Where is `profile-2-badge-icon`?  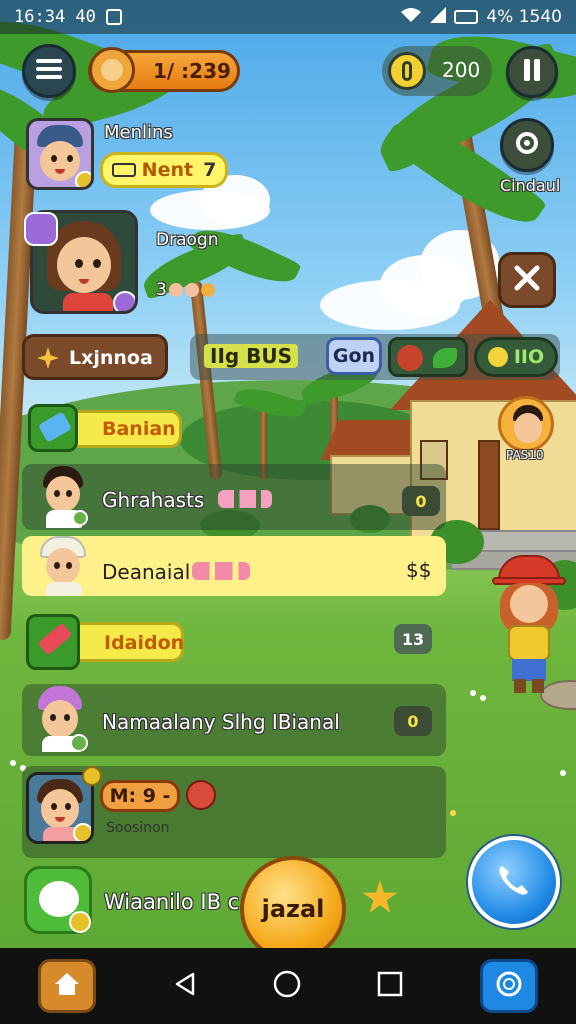 profile-2-badge-icon is located at coordinates (41, 229).